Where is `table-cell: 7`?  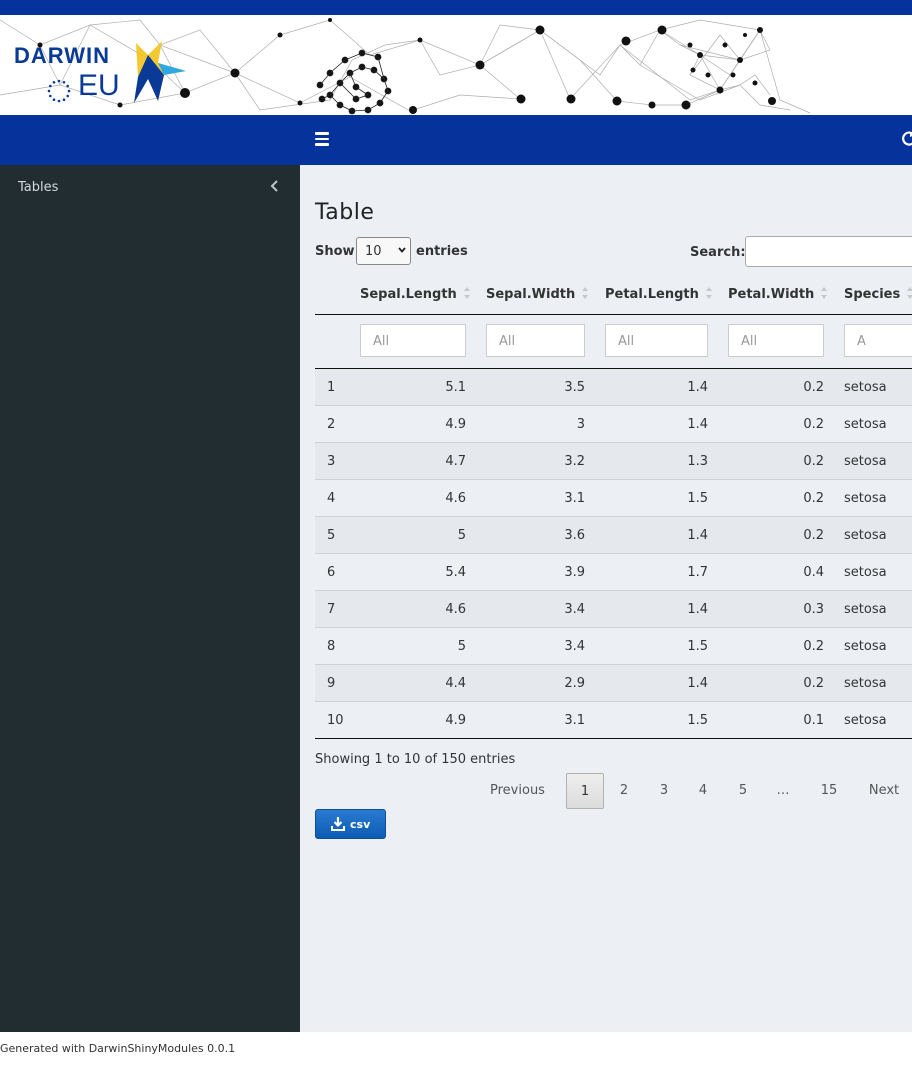
table-cell: 7 is located at coordinates (331, 609).